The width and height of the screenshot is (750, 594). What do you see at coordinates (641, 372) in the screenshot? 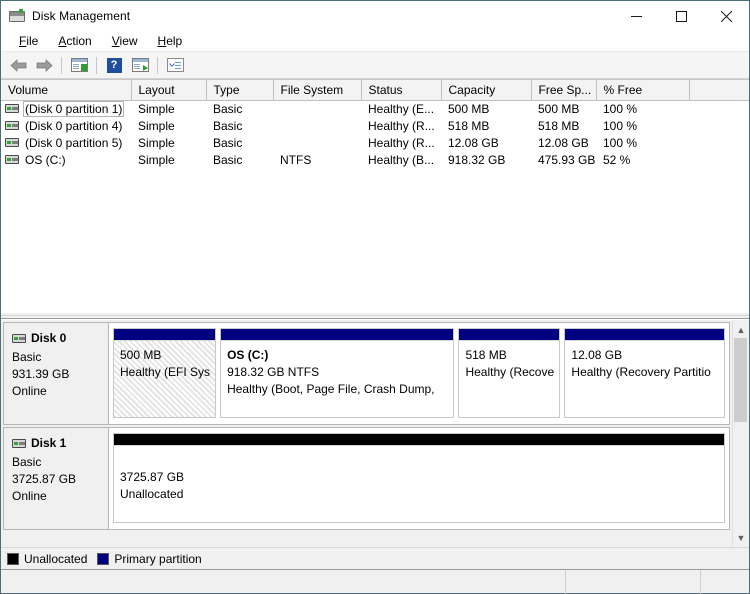
I see `partition-status: Healthy (Recovery Partitio` at bounding box center [641, 372].